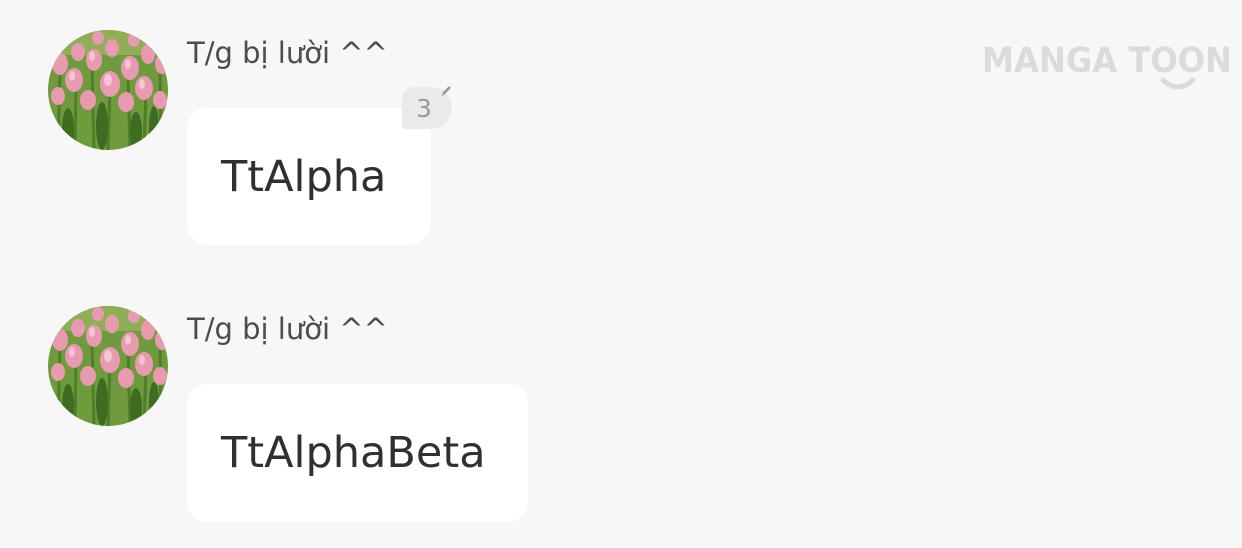 The height and width of the screenshot is (548, 1242). Describe the element at coordinates (446, 91) in the screenshot. I see `pen-icon` at that location.